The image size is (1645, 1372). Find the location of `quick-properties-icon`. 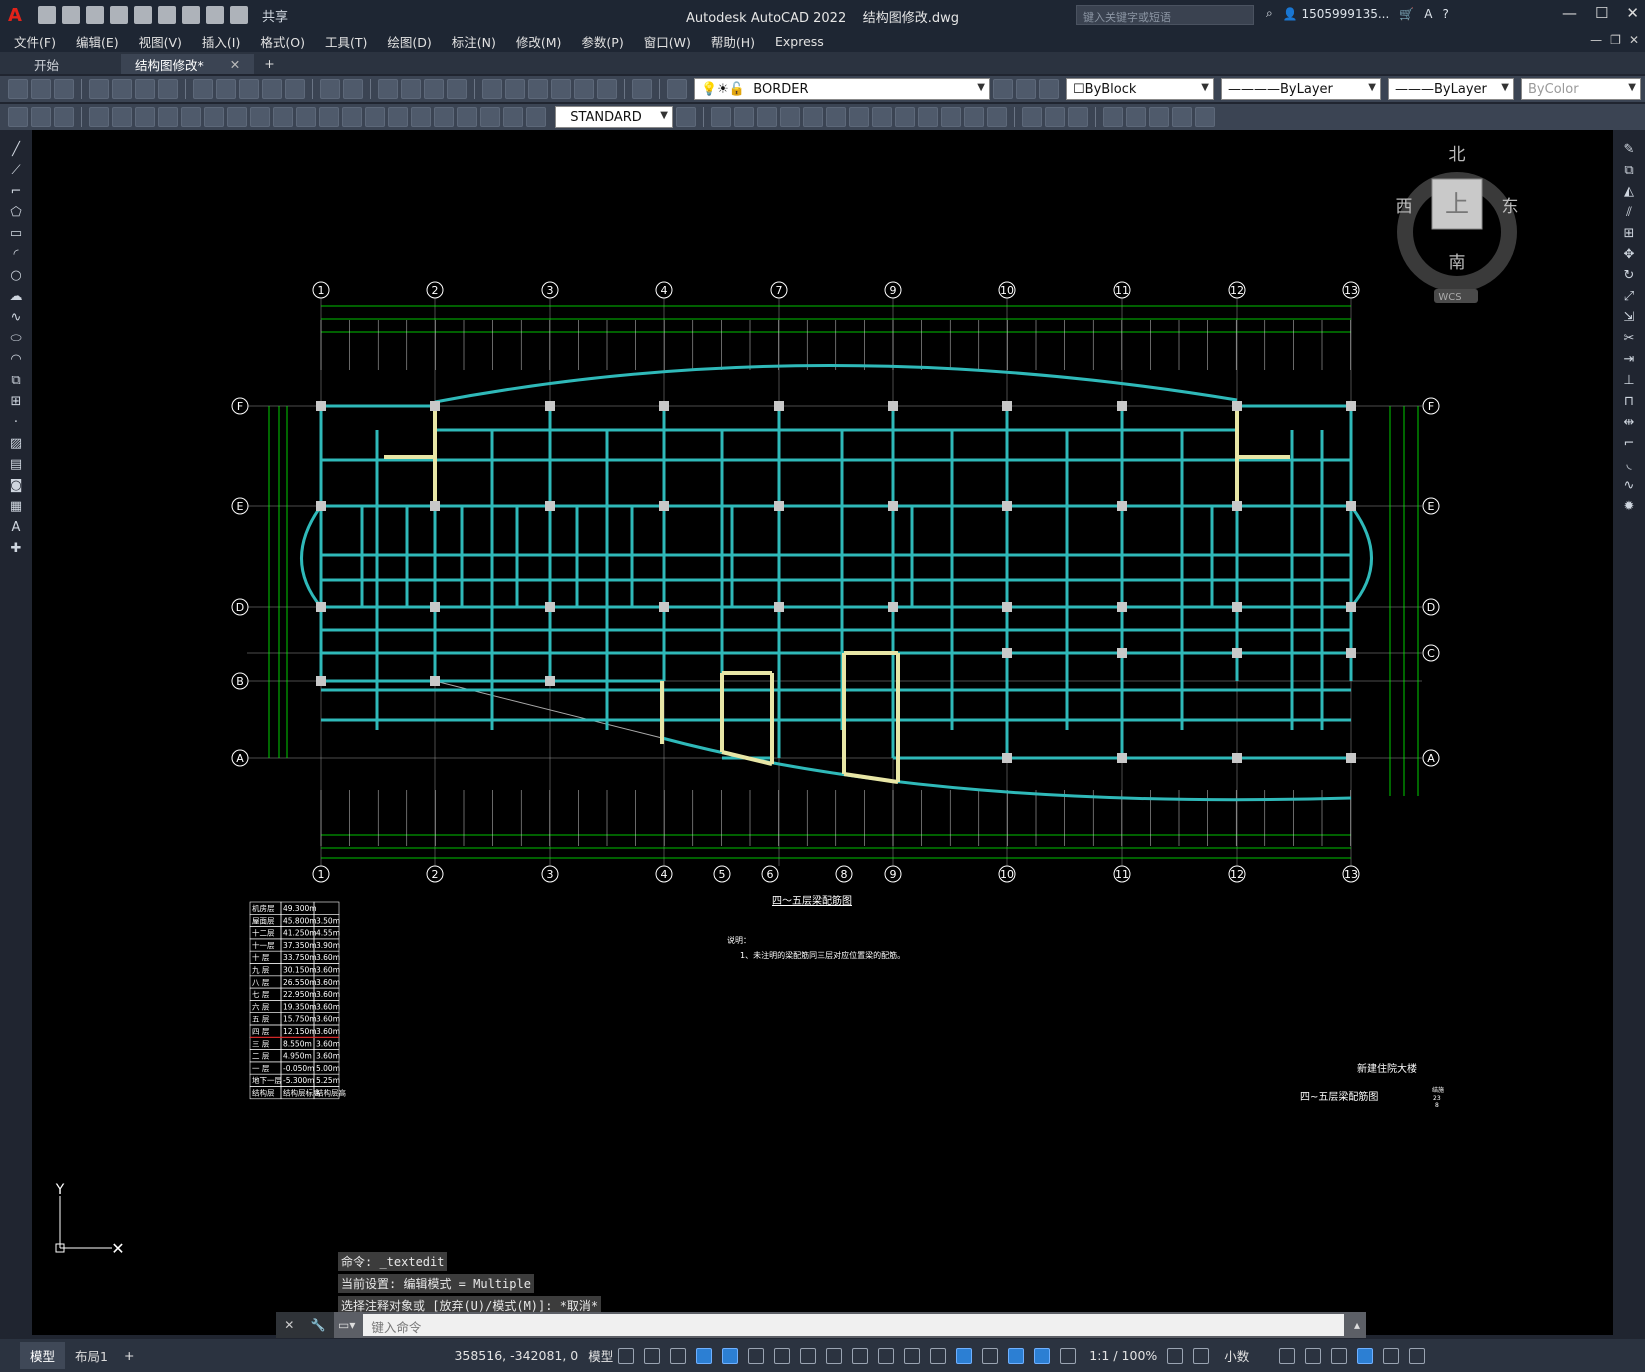

quick-properties-icon is located at coordinates (1287, 1355).